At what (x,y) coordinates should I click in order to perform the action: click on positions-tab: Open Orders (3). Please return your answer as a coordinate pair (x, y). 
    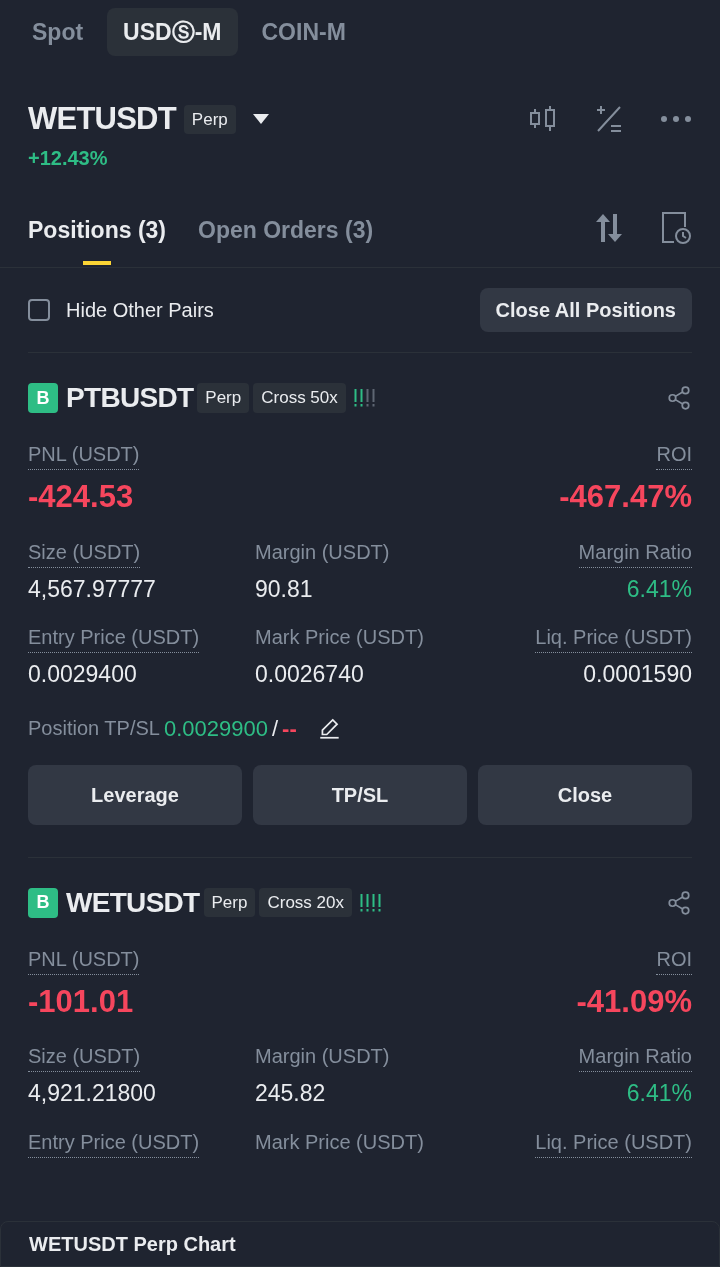
    Looking at the image, I should click on (286, 235).